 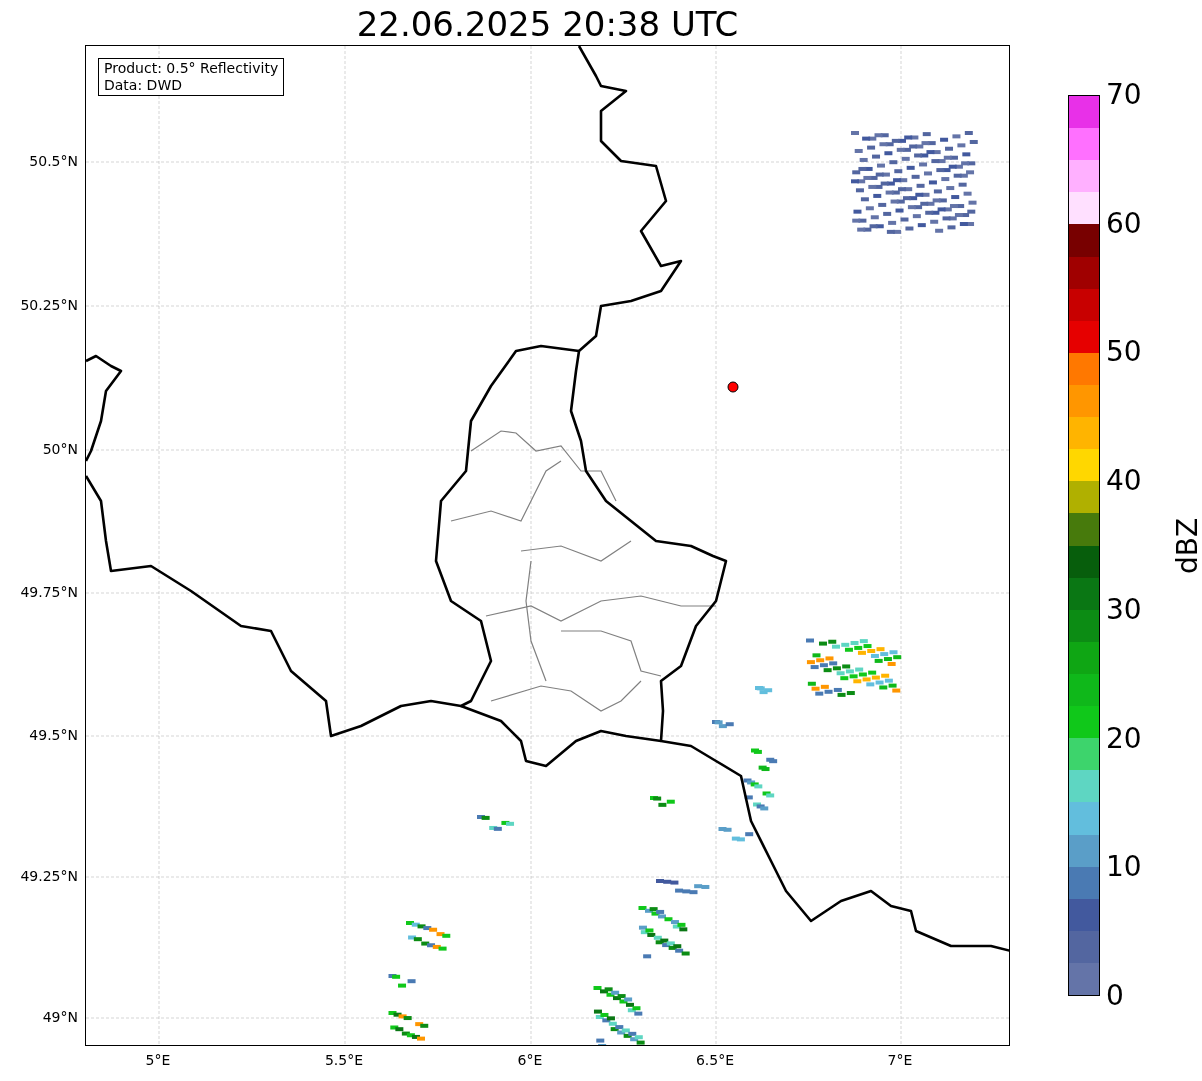 I want to click on x-tick-label: 6.5°E, so click(x=715, y=1060).